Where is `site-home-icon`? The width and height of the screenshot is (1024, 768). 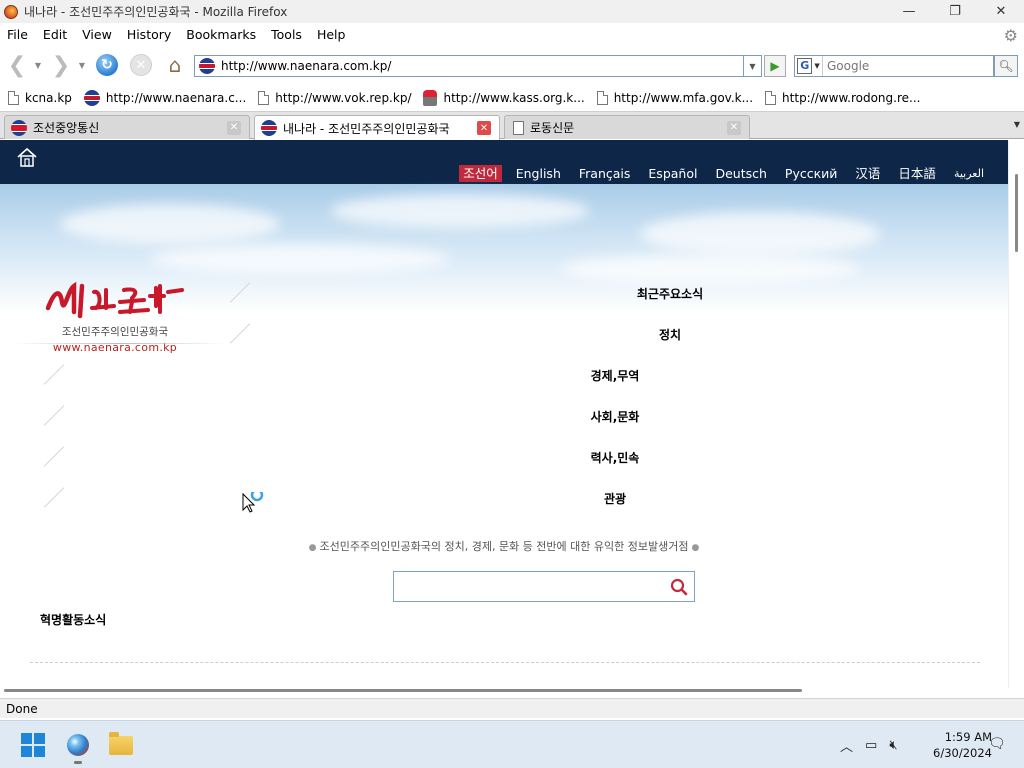
site-home-icon is located at coordinates (27, 157).